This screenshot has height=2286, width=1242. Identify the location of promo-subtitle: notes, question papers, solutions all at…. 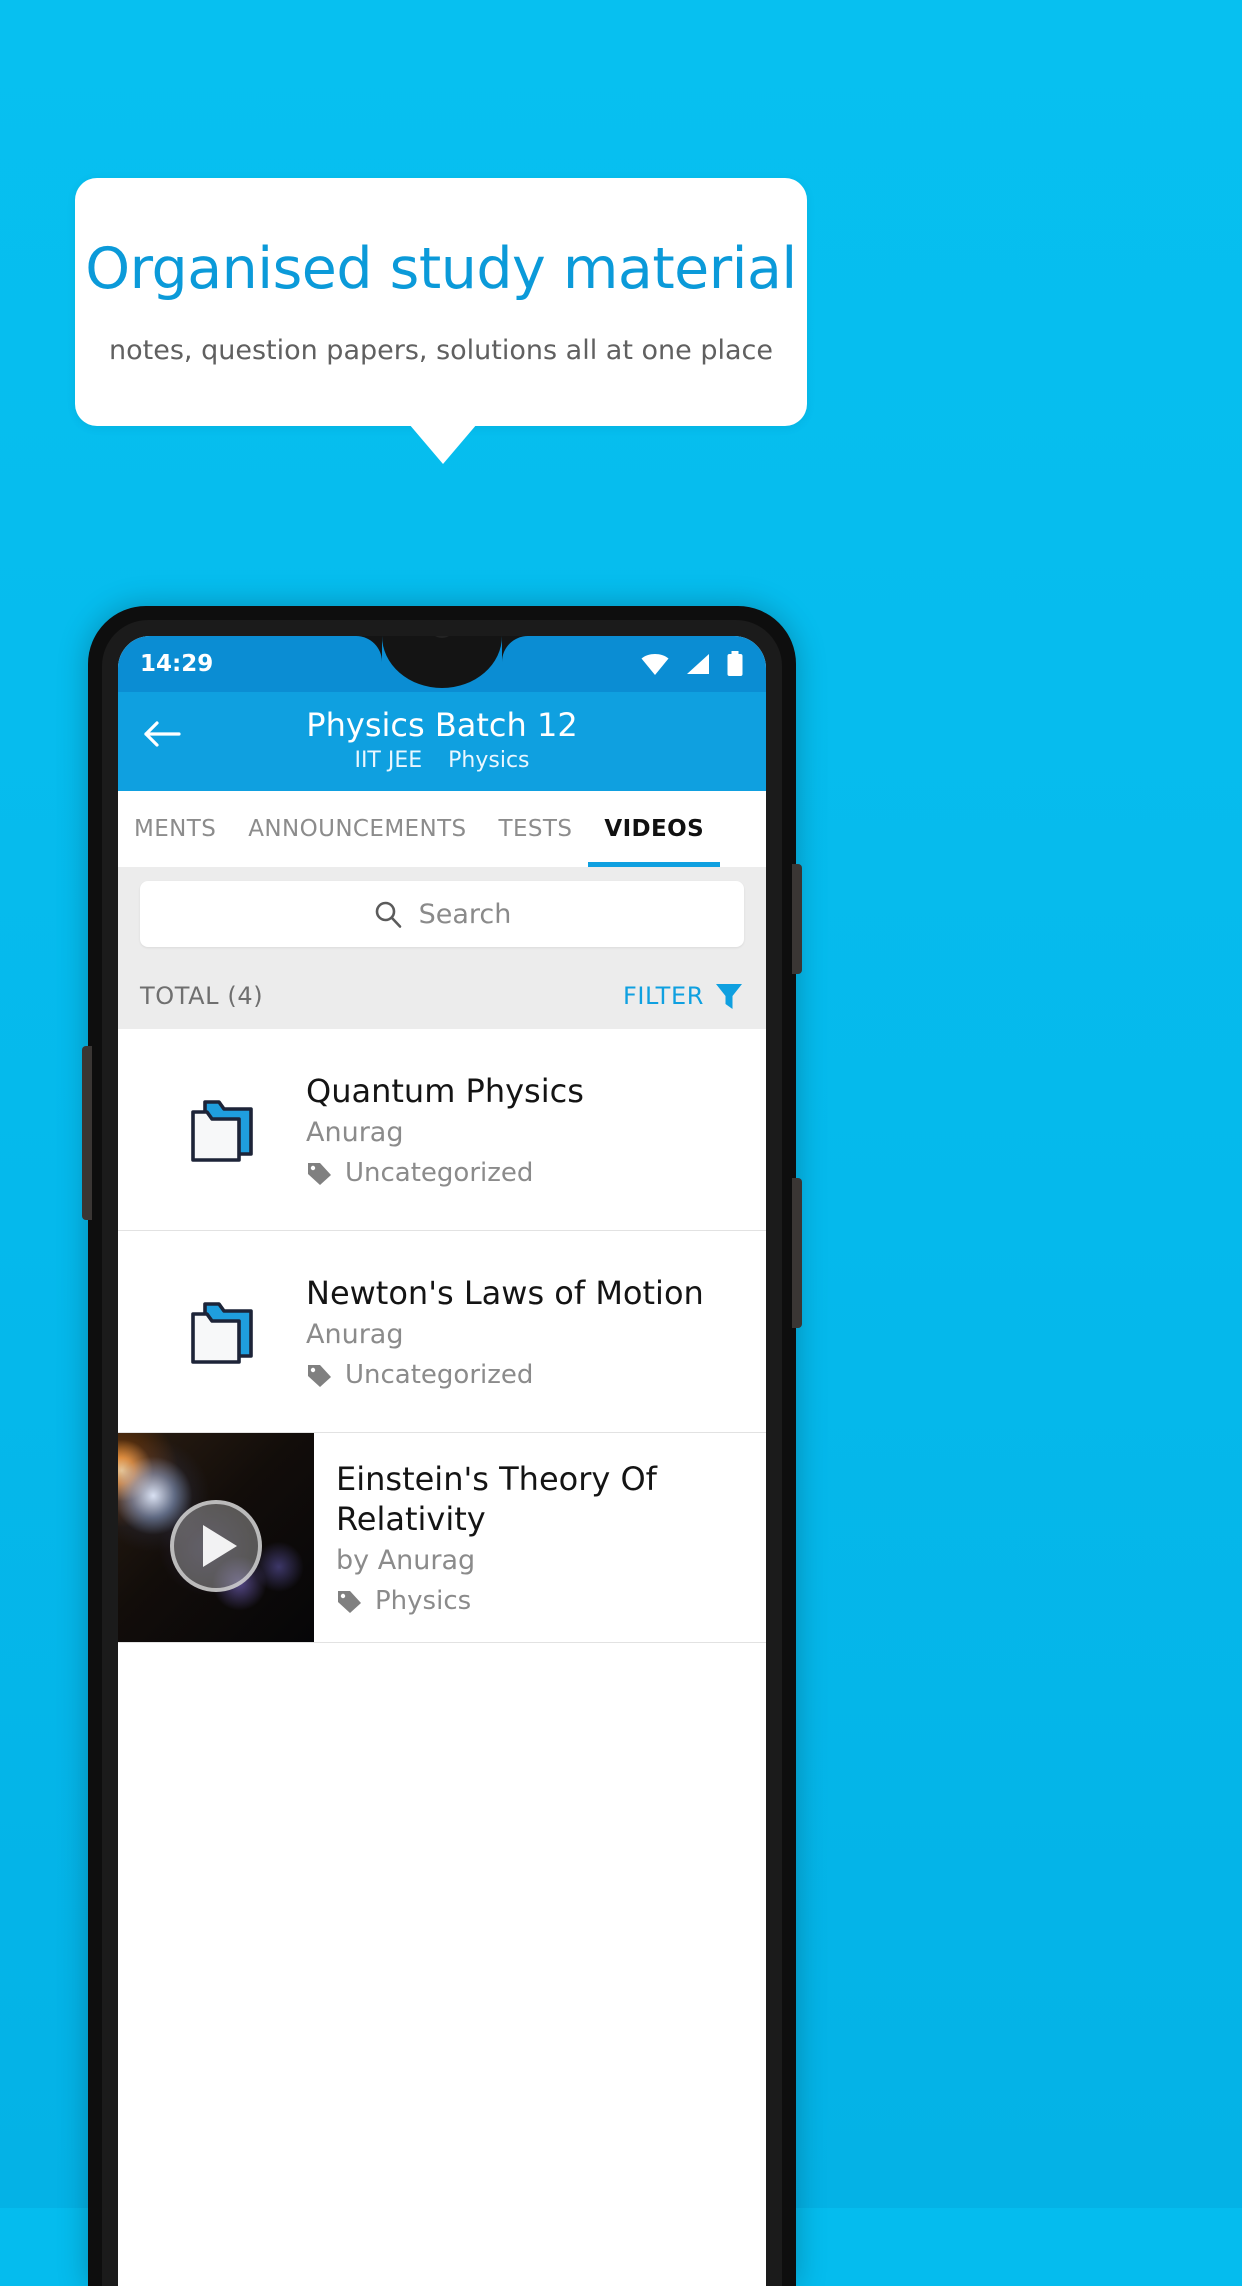
(441, 350).